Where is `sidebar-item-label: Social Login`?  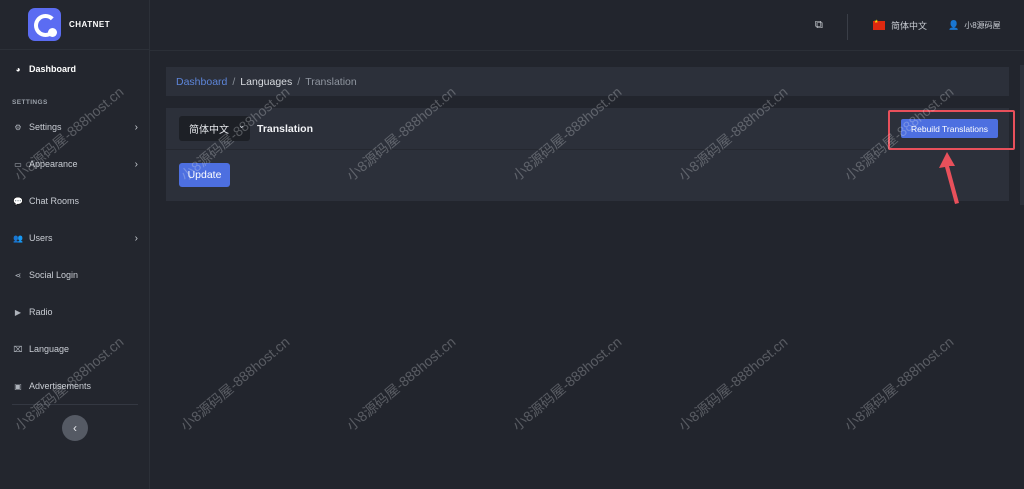 sidebar-item-label: Social Login is located at coordinates (54, 275).